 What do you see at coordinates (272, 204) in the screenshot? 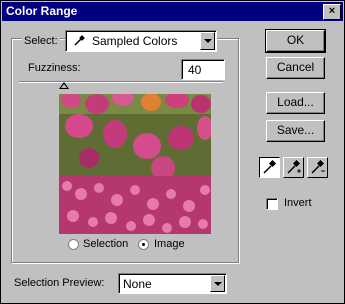
I see `invert-checkbox` at bounding box center [272, 204].